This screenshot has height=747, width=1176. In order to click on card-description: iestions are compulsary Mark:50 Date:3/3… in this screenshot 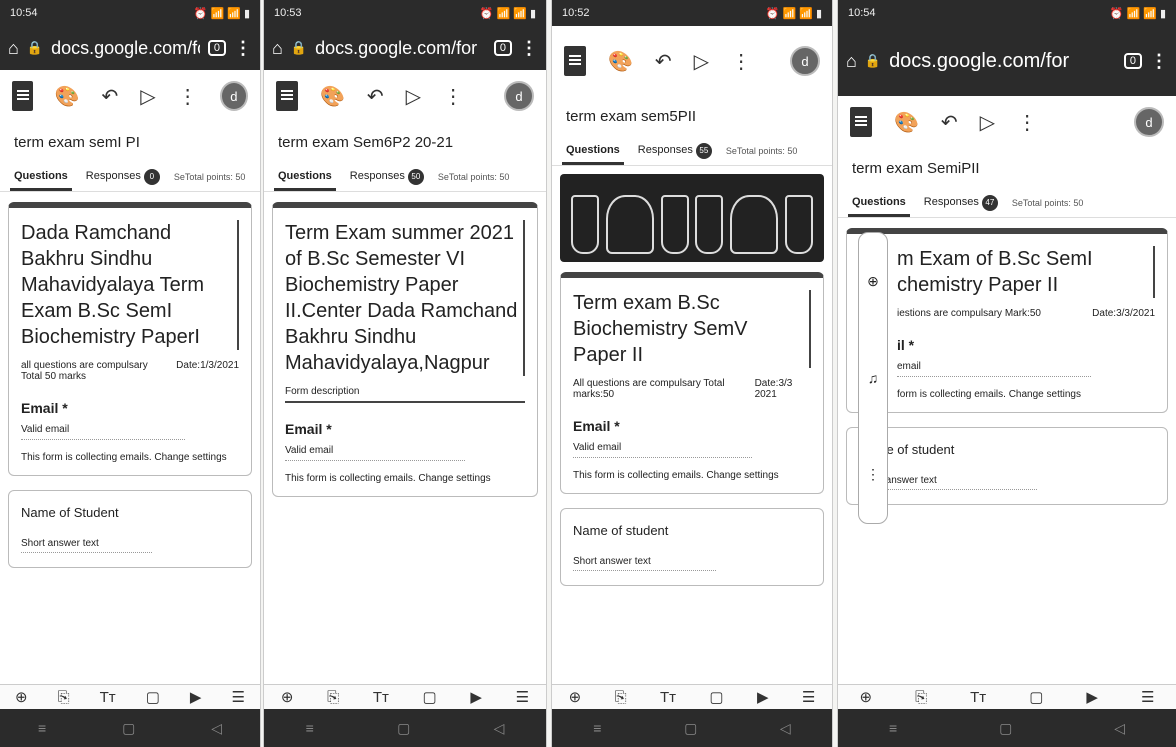, I will do `click(1026, 313)`.